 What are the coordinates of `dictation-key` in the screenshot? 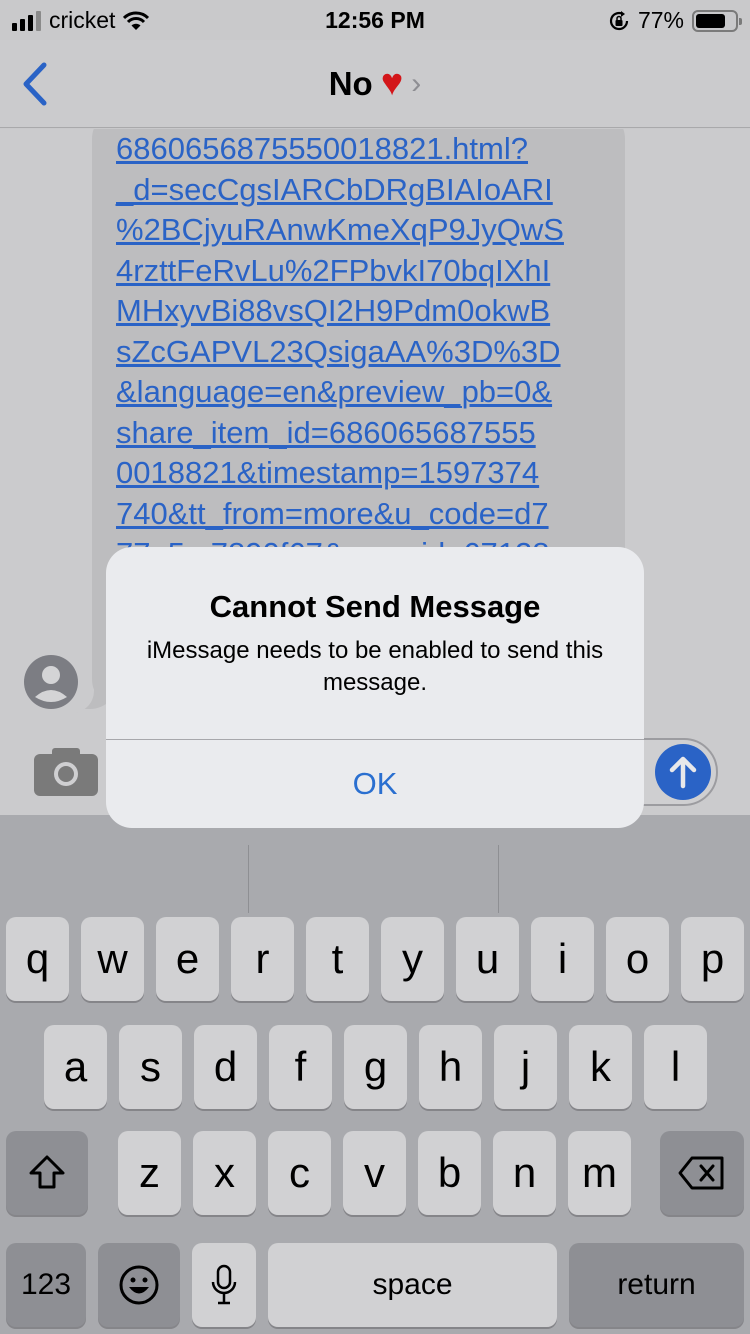 It's located at (224, 1285).